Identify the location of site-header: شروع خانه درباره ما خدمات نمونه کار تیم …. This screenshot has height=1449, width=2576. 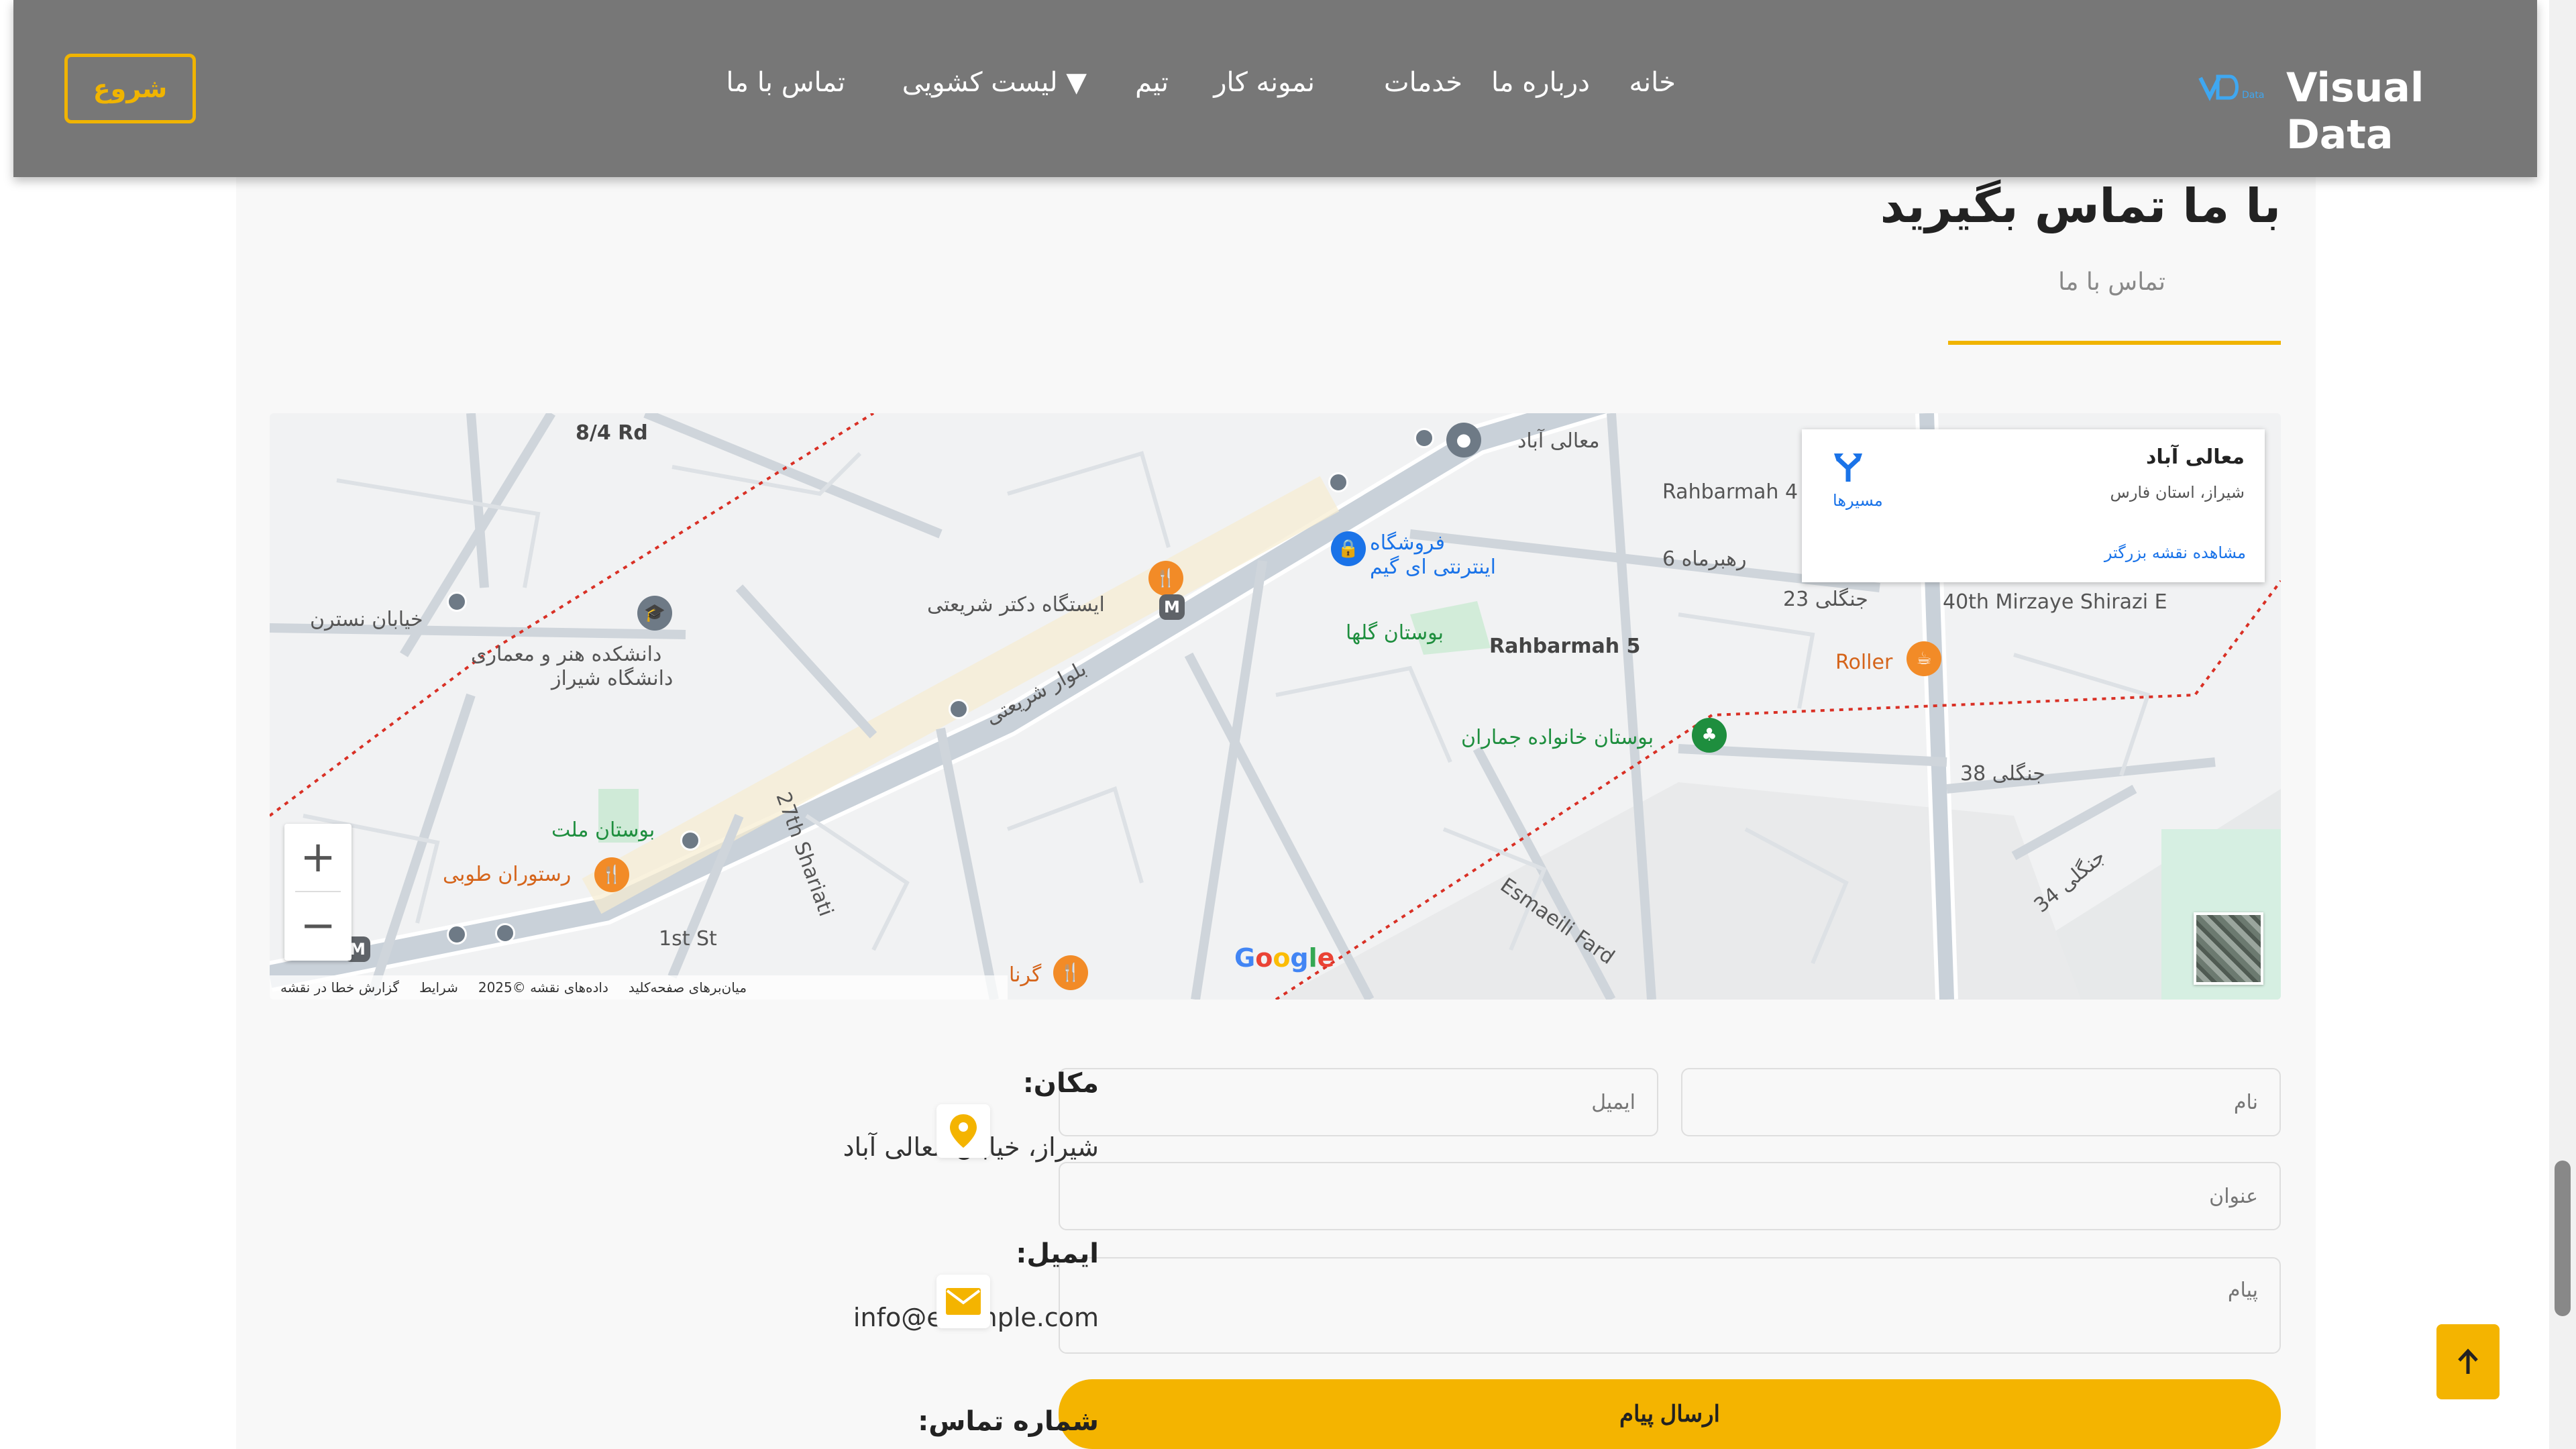
(1275, 88).